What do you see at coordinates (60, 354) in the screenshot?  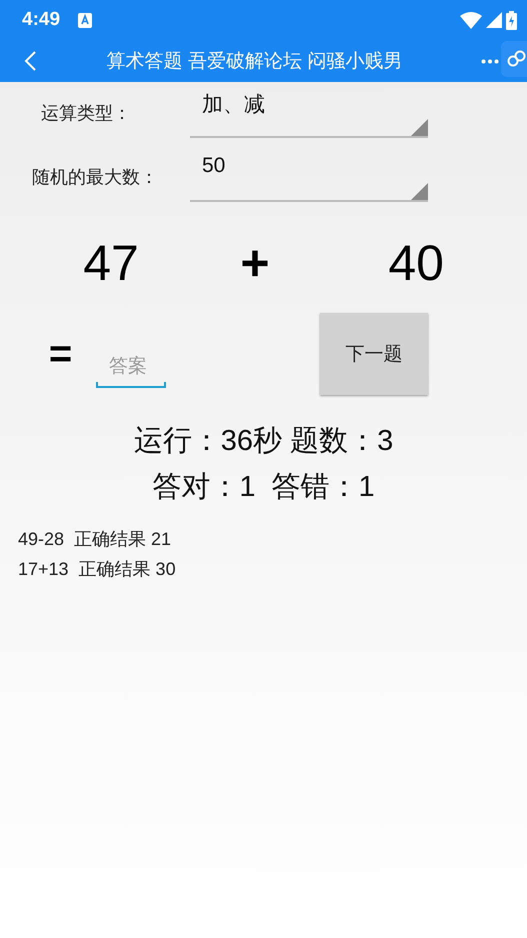 I see `equals-sign: =` at bounding box center [60, 354].